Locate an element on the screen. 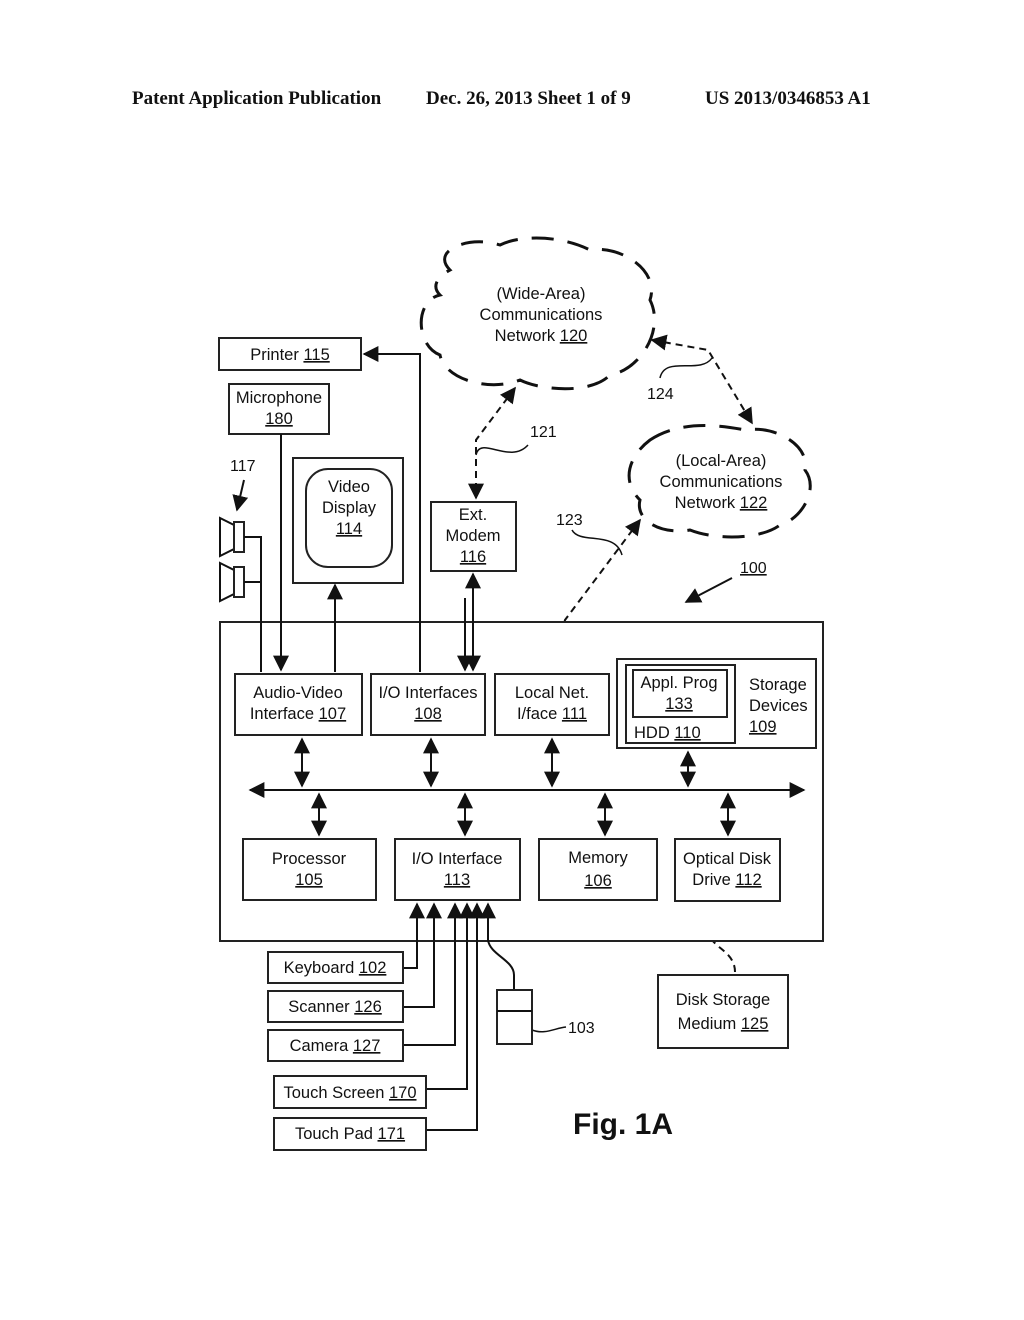  ref-117: 117 is located at coordinates (243, 466).